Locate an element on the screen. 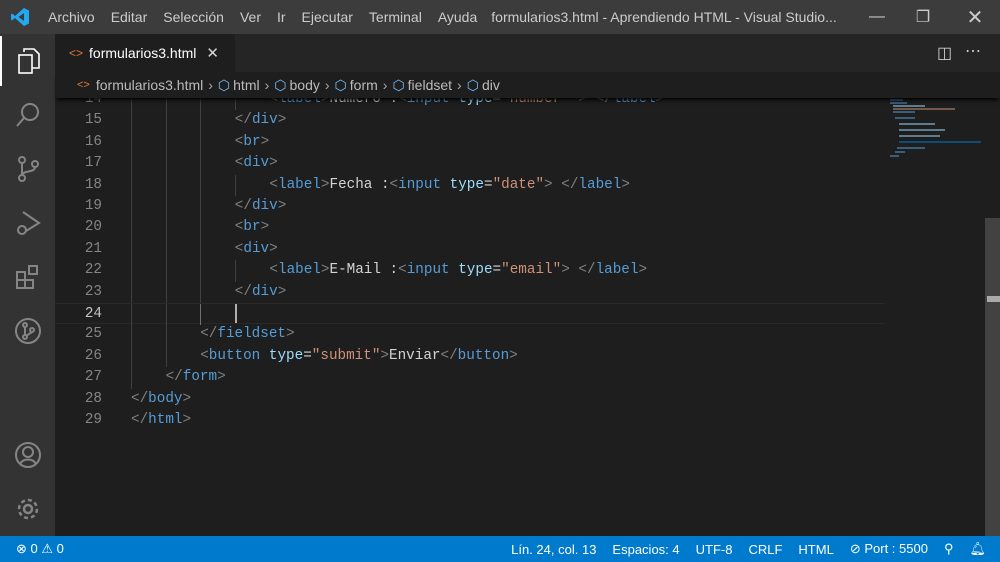 This screenshot has width=1000, height=562. live-server-port: ⊘ Port : 5500 is located at coordinates (889, 549).